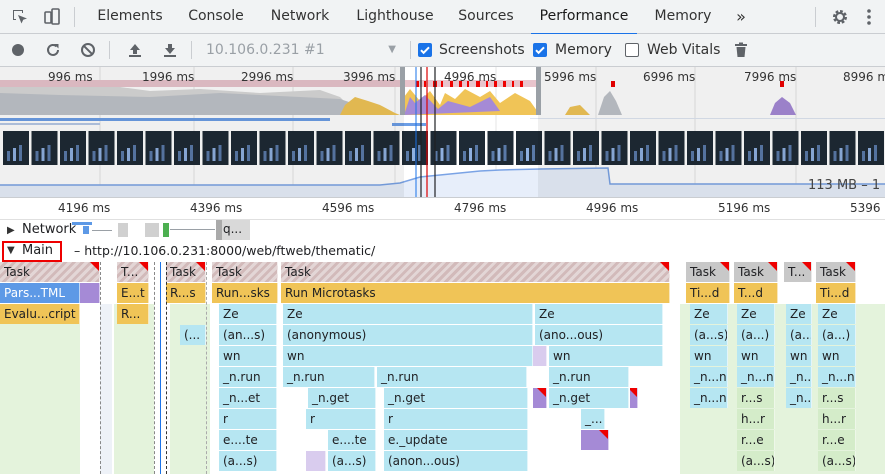 Image resolution: width=885 pixels, height=474 pixels. What do you see at coordinates (245, 293) in the screenshot?
I see `flame-block: Run...sks` at bounding box center [245, 293].